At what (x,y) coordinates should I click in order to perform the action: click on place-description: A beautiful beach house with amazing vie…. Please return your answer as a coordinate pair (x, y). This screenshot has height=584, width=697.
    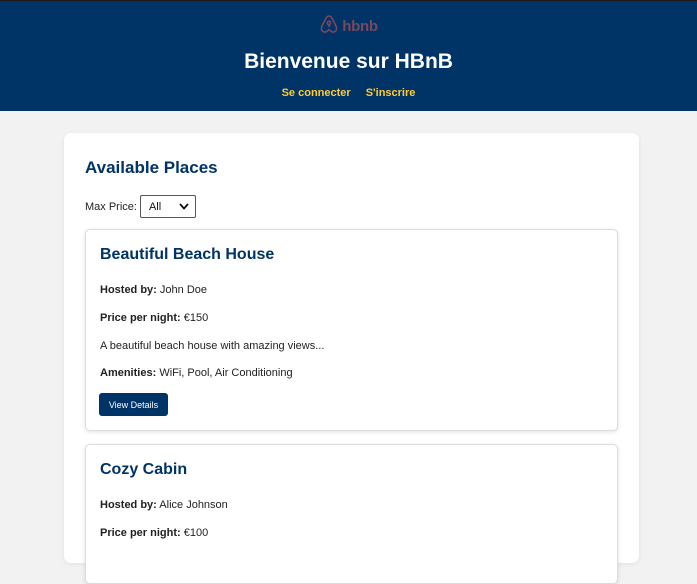
    Looking at the image, I should click on (212, 346).